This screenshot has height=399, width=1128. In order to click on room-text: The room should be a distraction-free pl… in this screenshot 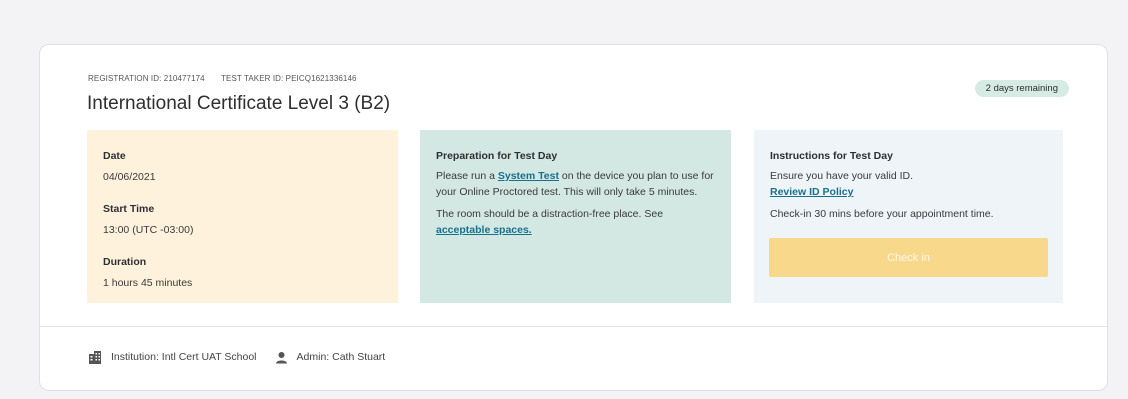, I will do `click(575, 222)`.